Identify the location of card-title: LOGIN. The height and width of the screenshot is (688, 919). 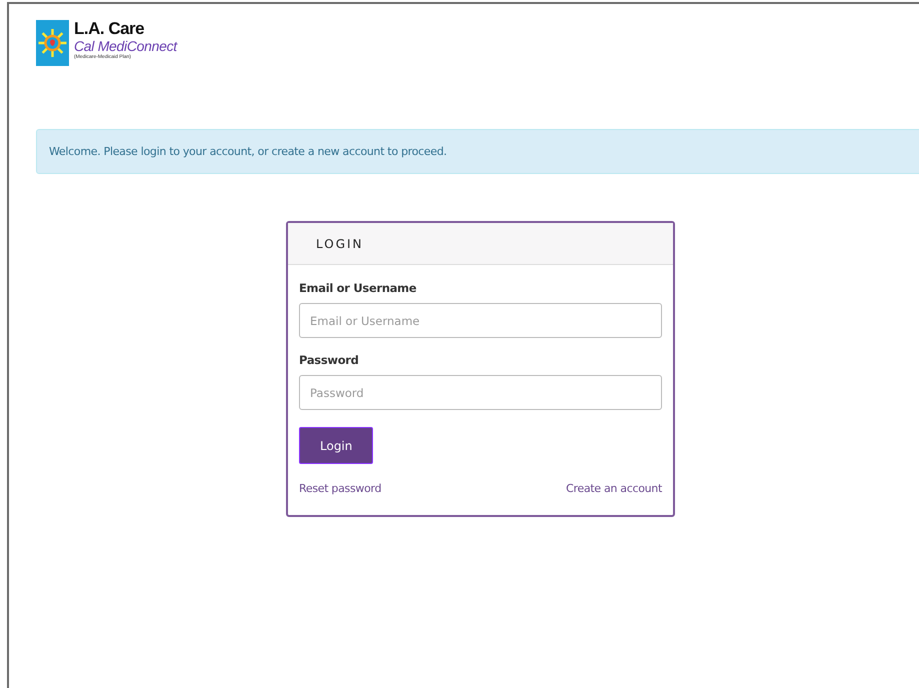
(340, 243).